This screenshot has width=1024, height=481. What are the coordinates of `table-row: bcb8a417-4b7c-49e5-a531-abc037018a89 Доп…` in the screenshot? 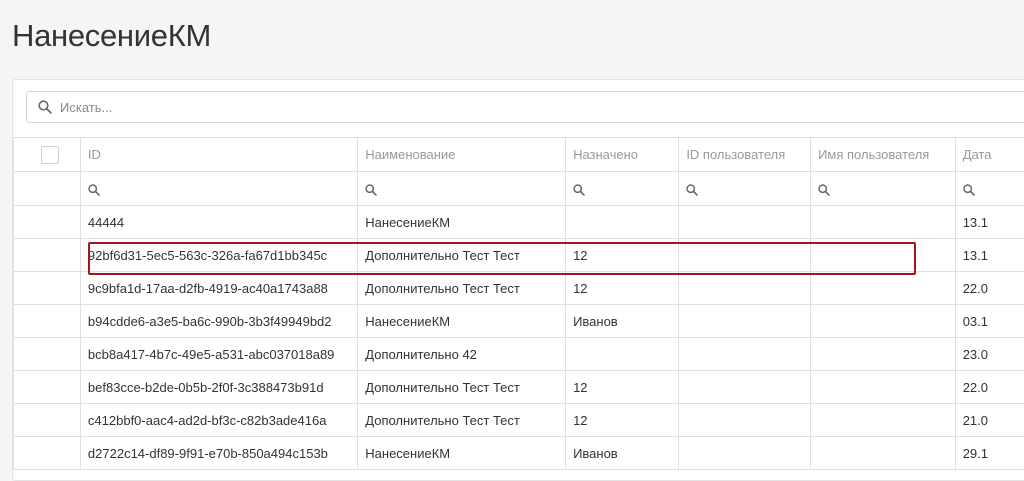 It's located at (519, 354).